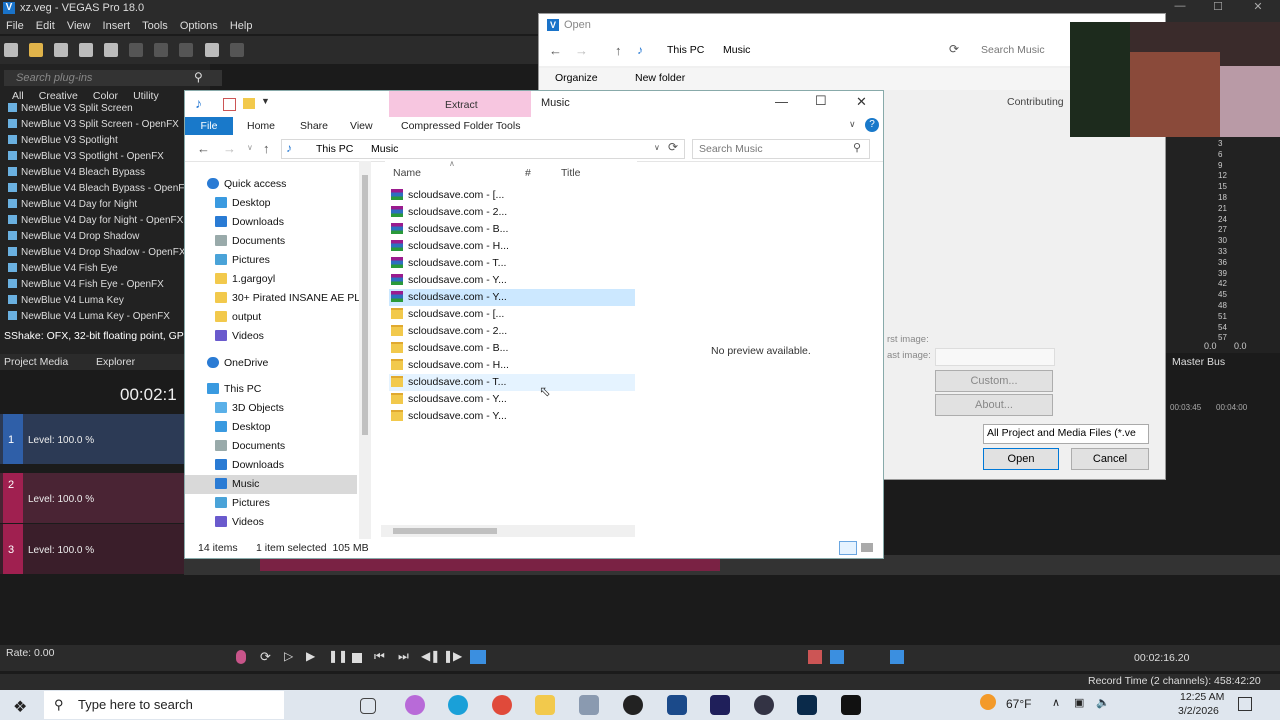 The image size is (1280, 720). What do you see at coordinates (618, 50) in the screenshot?
I see `up-arrow-icon: ↑` at bounding box center [618, 50].